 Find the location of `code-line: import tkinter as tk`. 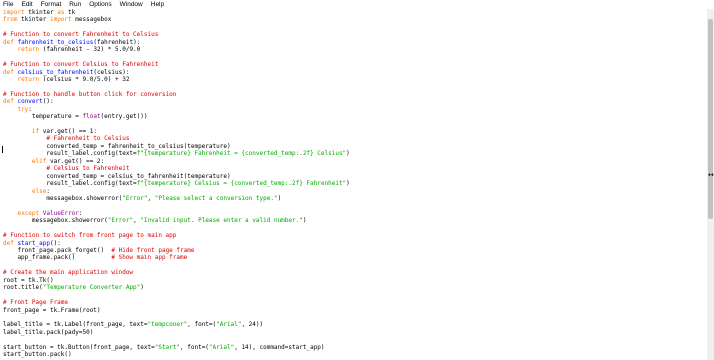

code-line: import tkinter as tk is located at coordinates (355, 12).